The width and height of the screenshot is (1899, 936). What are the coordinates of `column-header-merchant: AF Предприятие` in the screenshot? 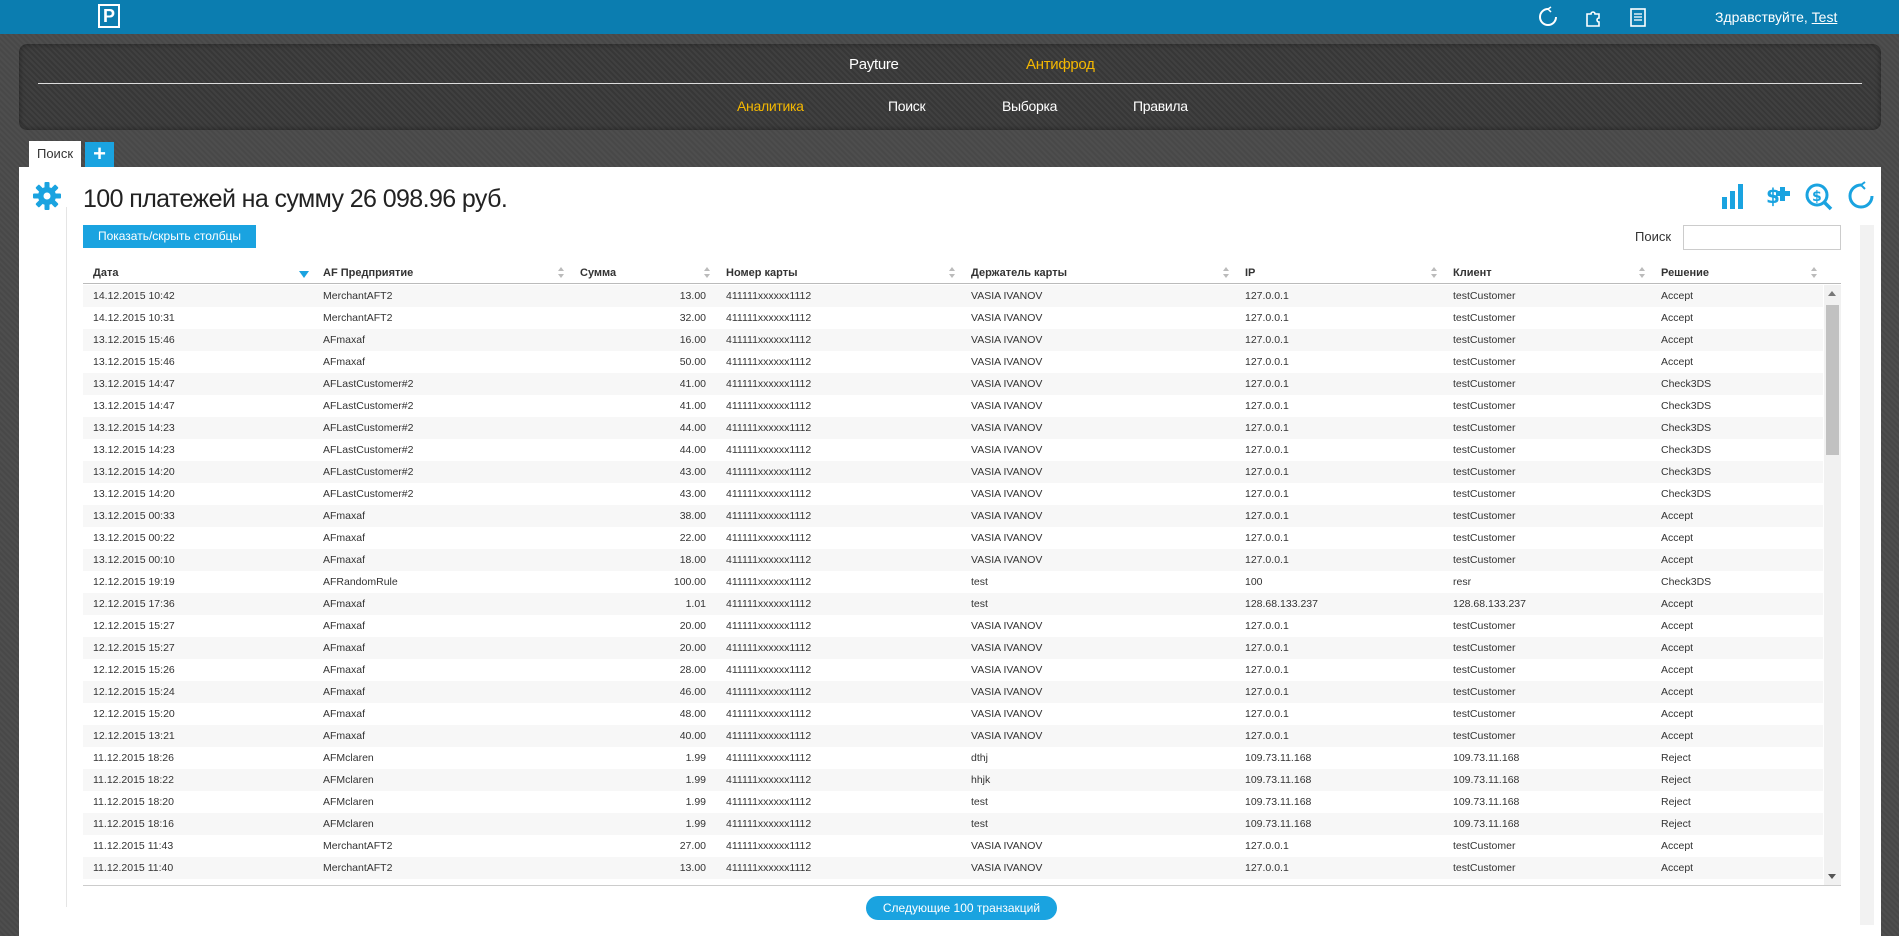 It's located at (441, 273).